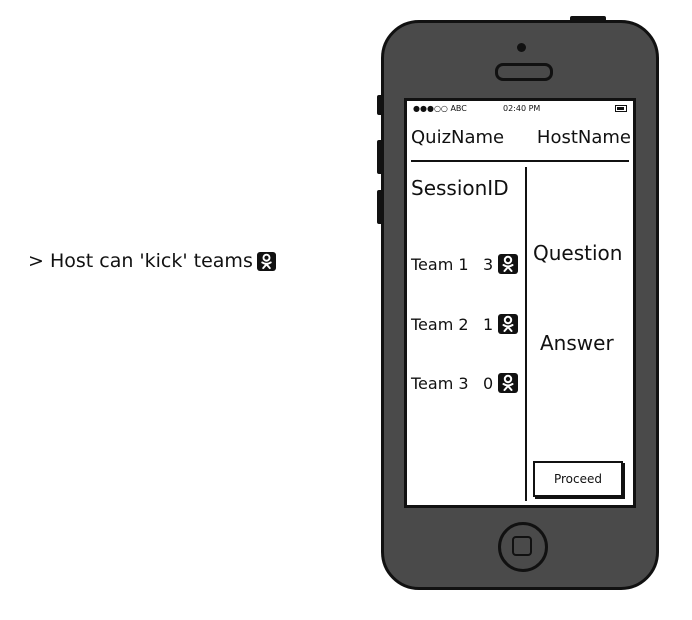 The image size is (692, 620). I want to click on volume-down-button, so click(380, 207).